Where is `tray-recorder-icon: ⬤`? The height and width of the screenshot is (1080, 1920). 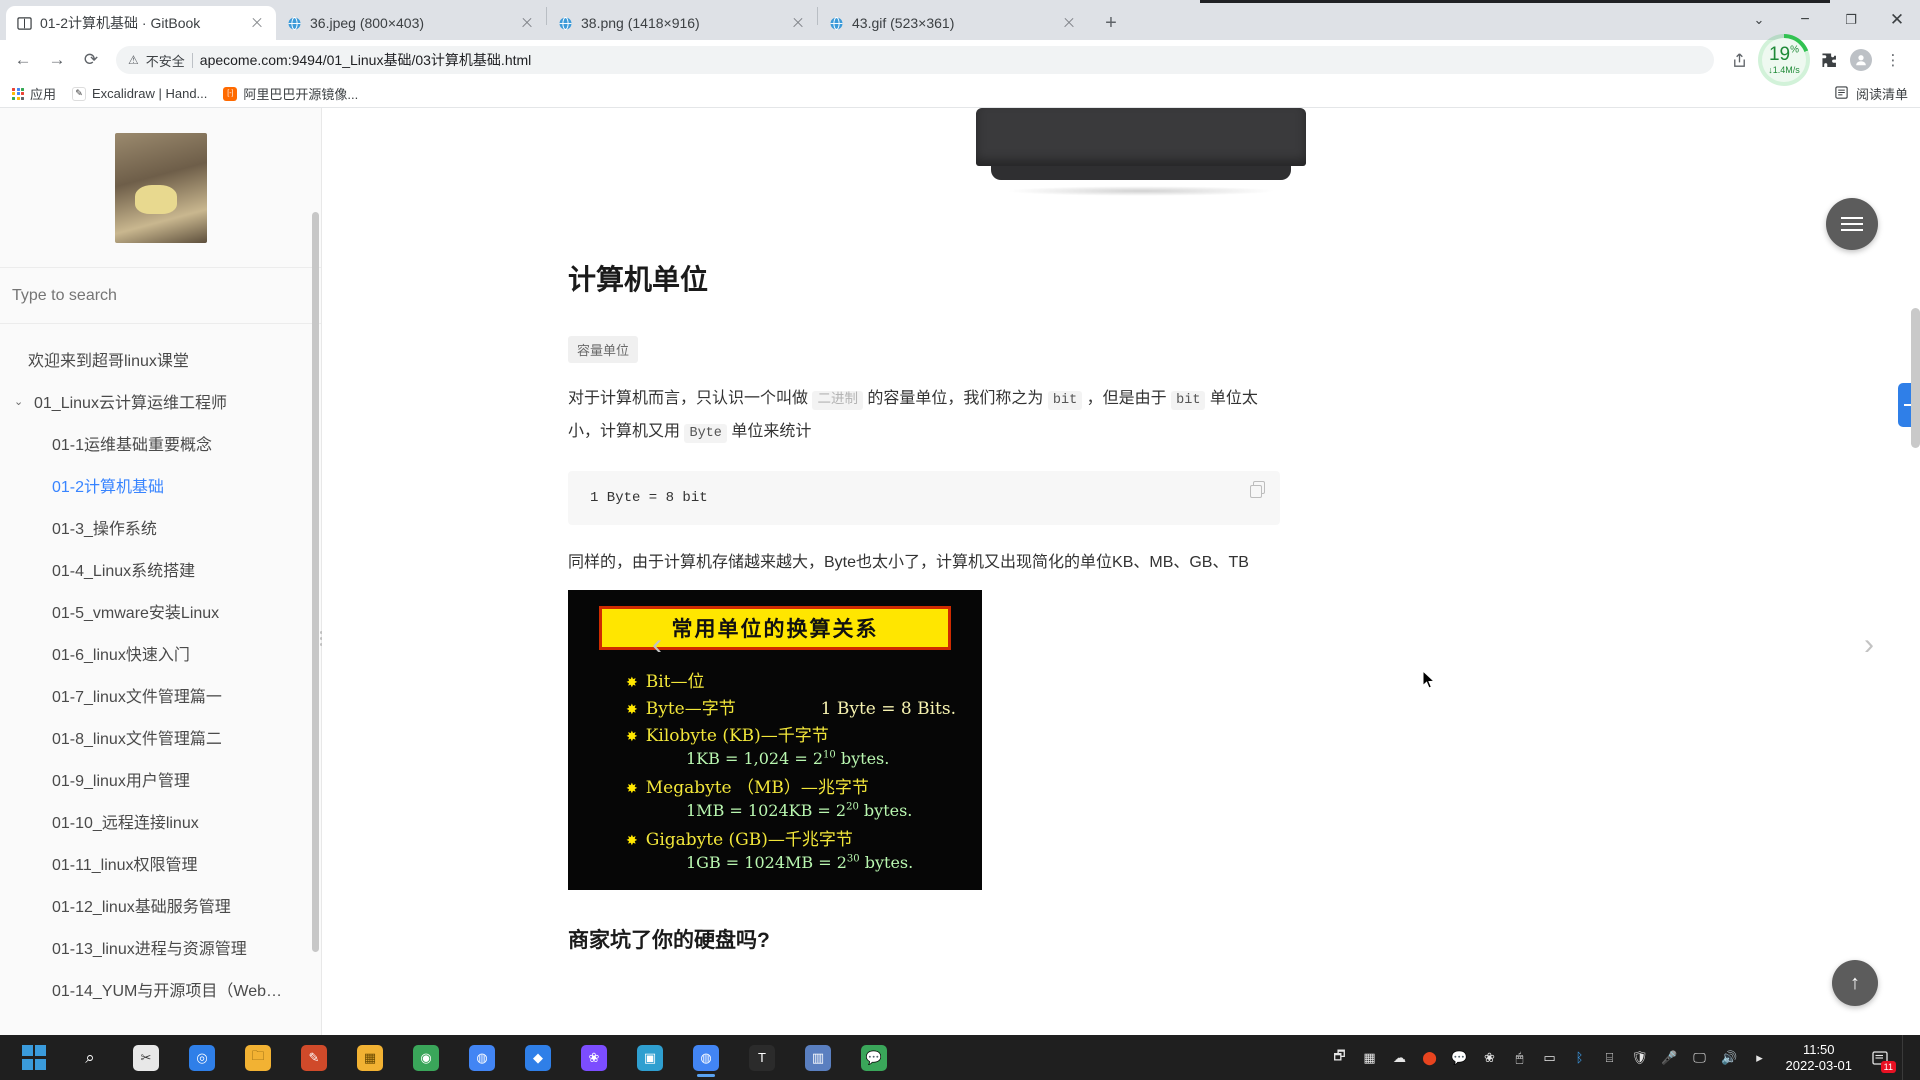 tray-recorder-icon: ⬤ is located at coordinates (1430, 1058).